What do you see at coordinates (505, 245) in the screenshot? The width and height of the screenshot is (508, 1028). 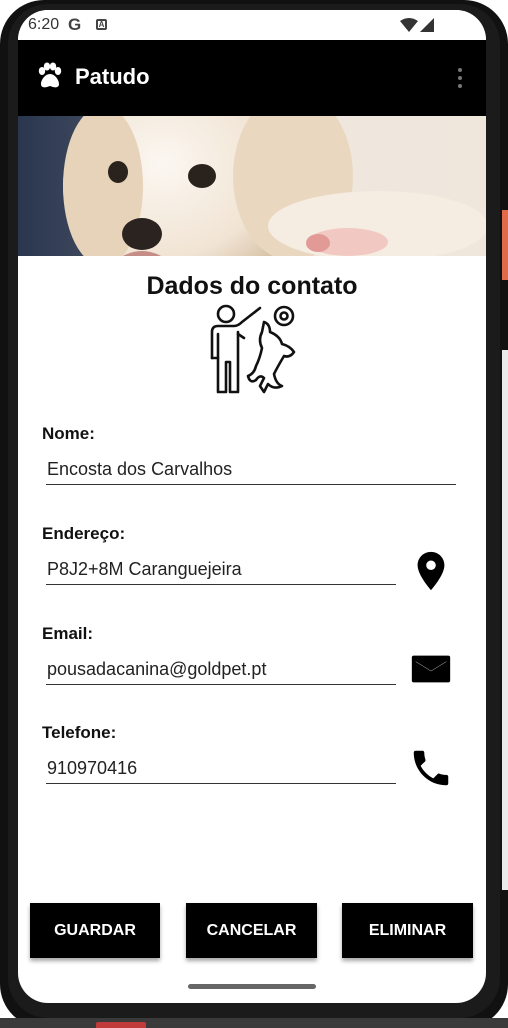 I see `background-window-strip` at bounding box center [505, 245].